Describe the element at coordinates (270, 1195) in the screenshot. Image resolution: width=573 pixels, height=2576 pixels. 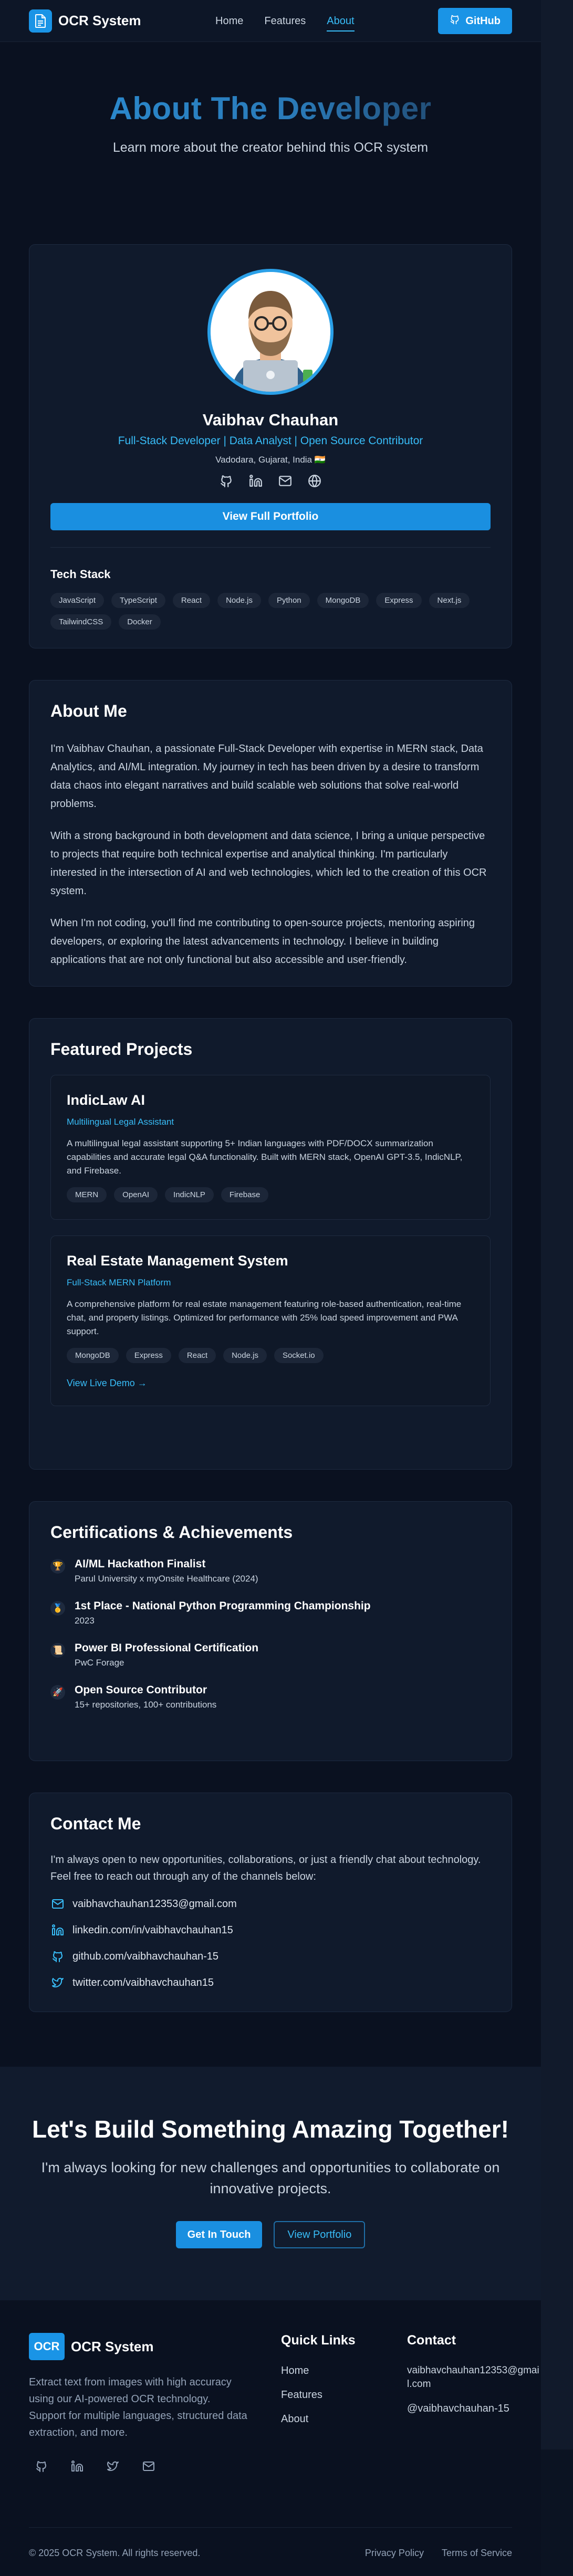
I see `project-tags: MERN OpenAI IndicNLP Firebase` at that location.